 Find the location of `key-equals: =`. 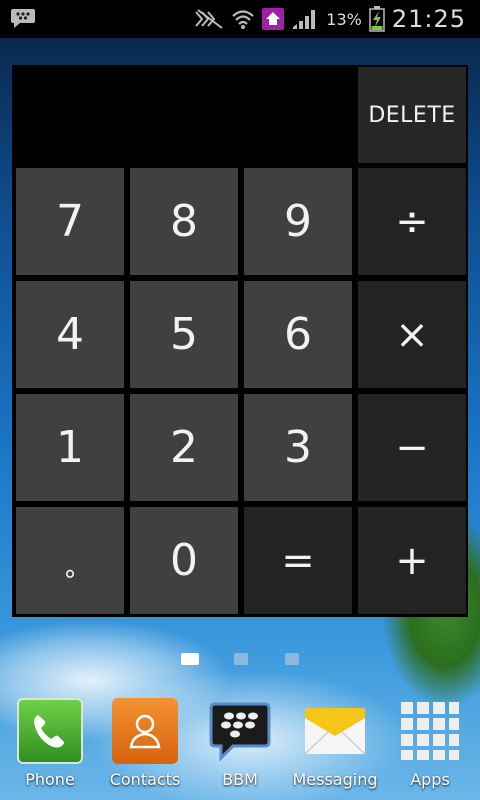

key-equals: = is located at coordinates (298, 560).